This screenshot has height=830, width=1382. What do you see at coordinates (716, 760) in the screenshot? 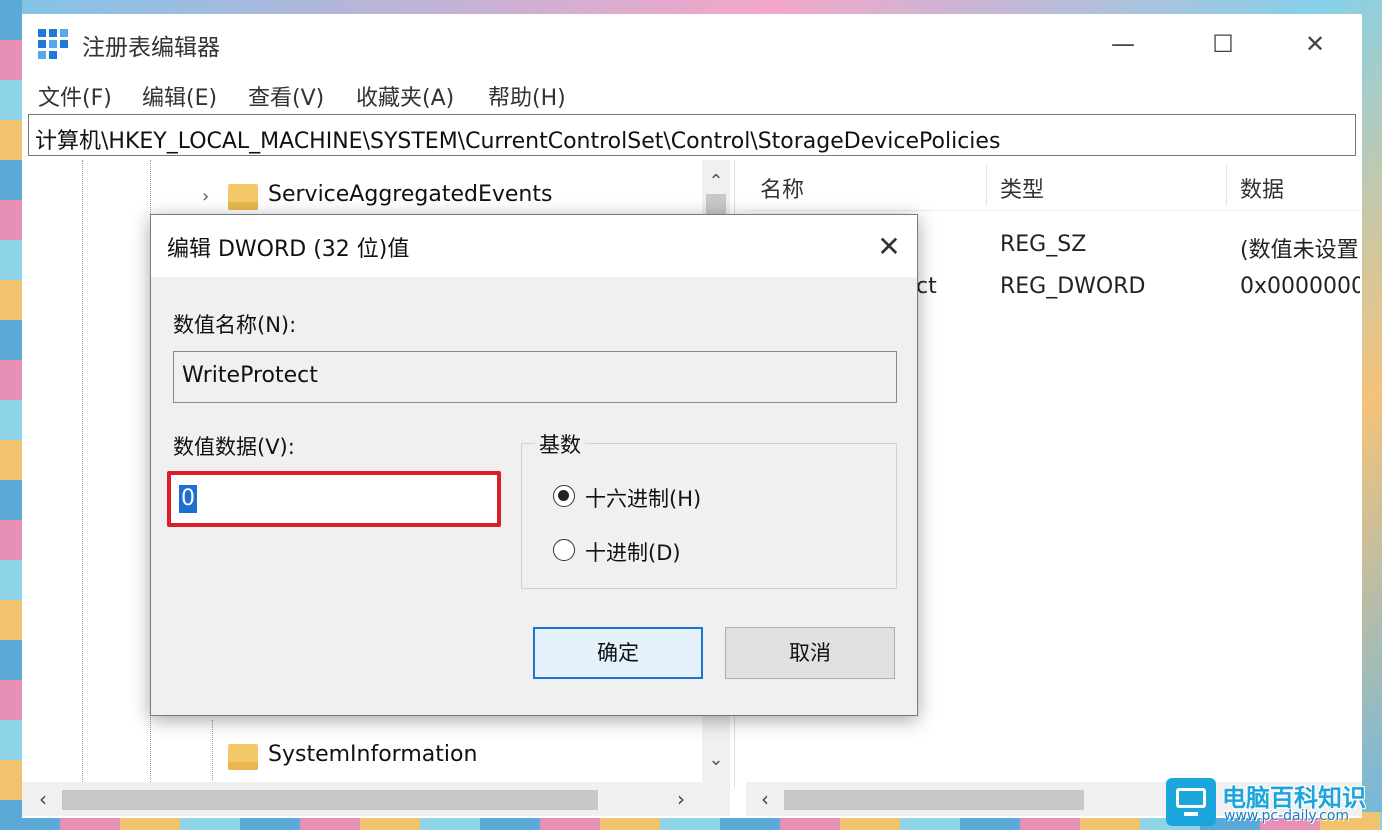
I see `scroll-down-icon: ⌄` at bounding box center [716, 760].